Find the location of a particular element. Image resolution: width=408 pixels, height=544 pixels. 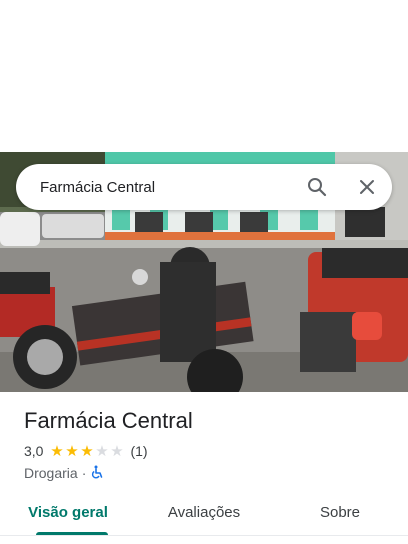

tab-about: Sobre is located at coordinates (340, 515).